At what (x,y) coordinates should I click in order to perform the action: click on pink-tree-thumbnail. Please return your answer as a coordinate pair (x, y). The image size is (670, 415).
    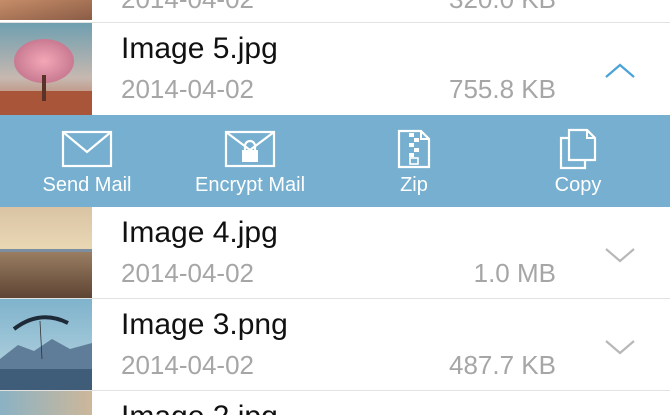
    Looking at the image, I should click on (46, 69).